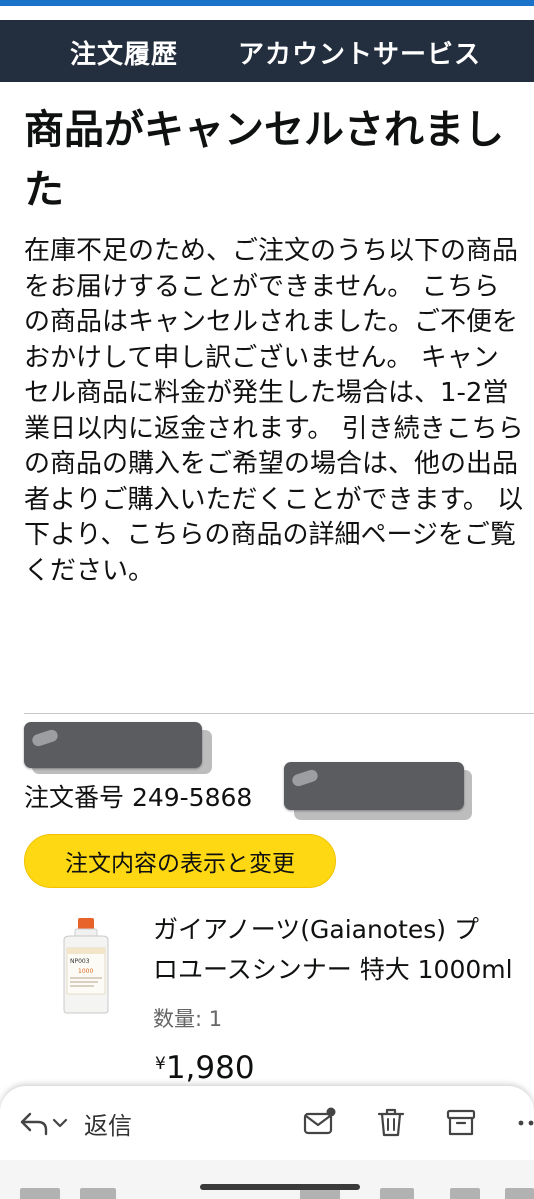  Describe the element at coordinates (80, 961) in the screenshot. I see `product-label-brand: NP003` at that location.